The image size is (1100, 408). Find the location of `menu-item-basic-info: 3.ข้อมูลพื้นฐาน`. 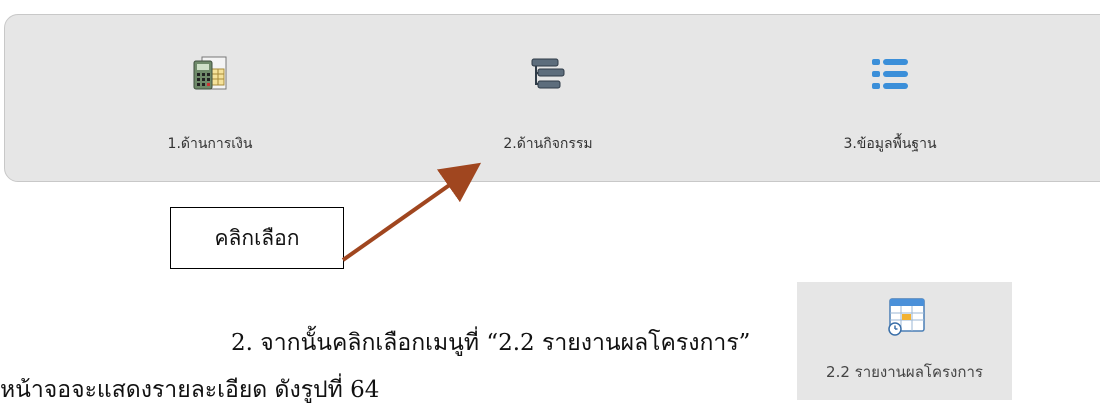

menu-item-basic-info: 3.ข้อมูลพื้นฐาน is located at coordinates (890, 105).